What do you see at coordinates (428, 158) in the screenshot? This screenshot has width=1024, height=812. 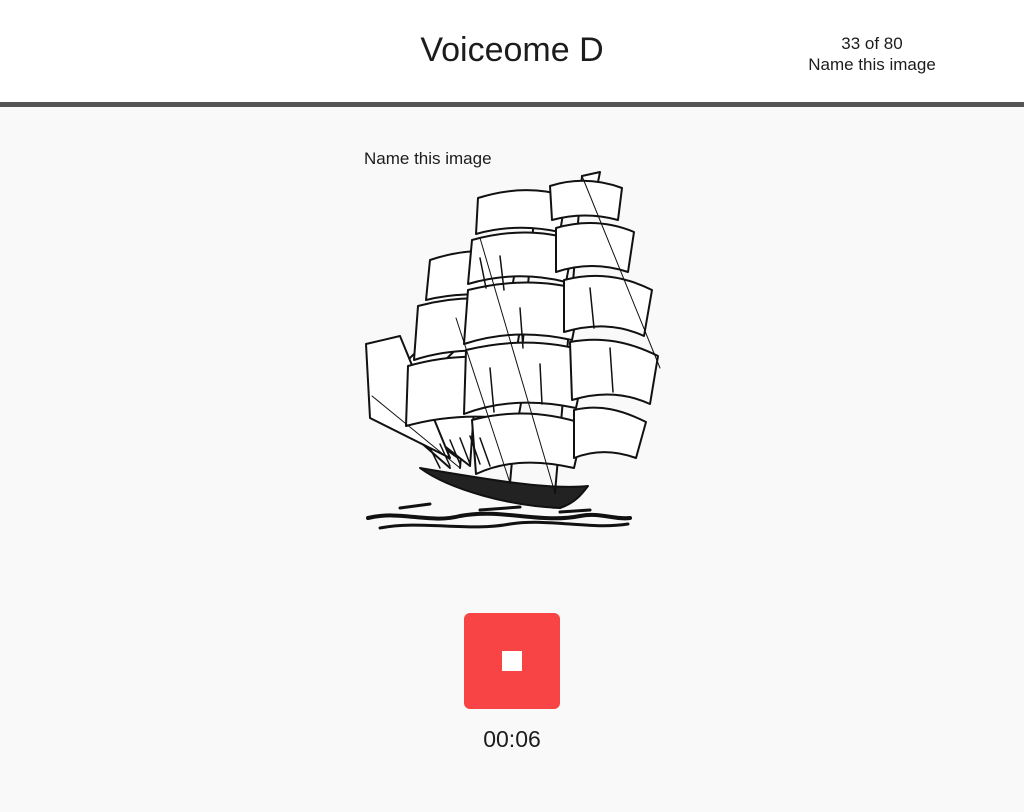 I see `task-prompt: Name this image` at bounding box center [428, 158].